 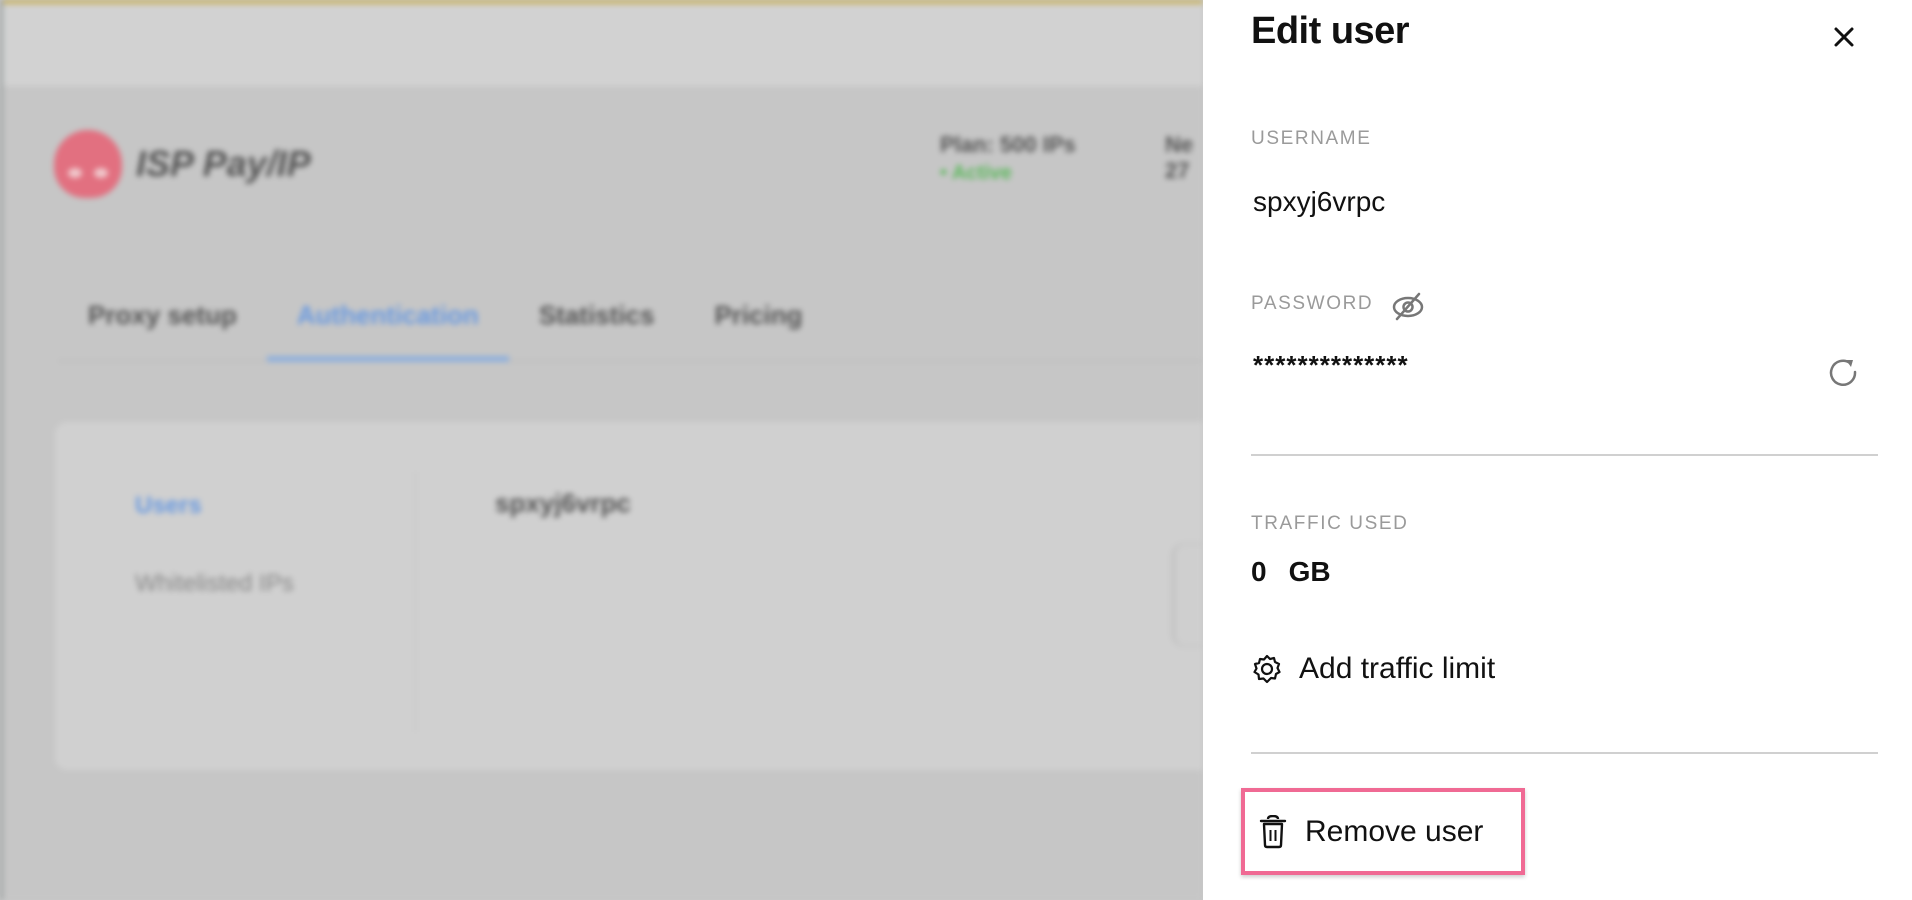 What do you see at coordinates (1394, 831) in the screenshot?
I see `remove-user-label: Remove user` at bounding box center [1394, 831].